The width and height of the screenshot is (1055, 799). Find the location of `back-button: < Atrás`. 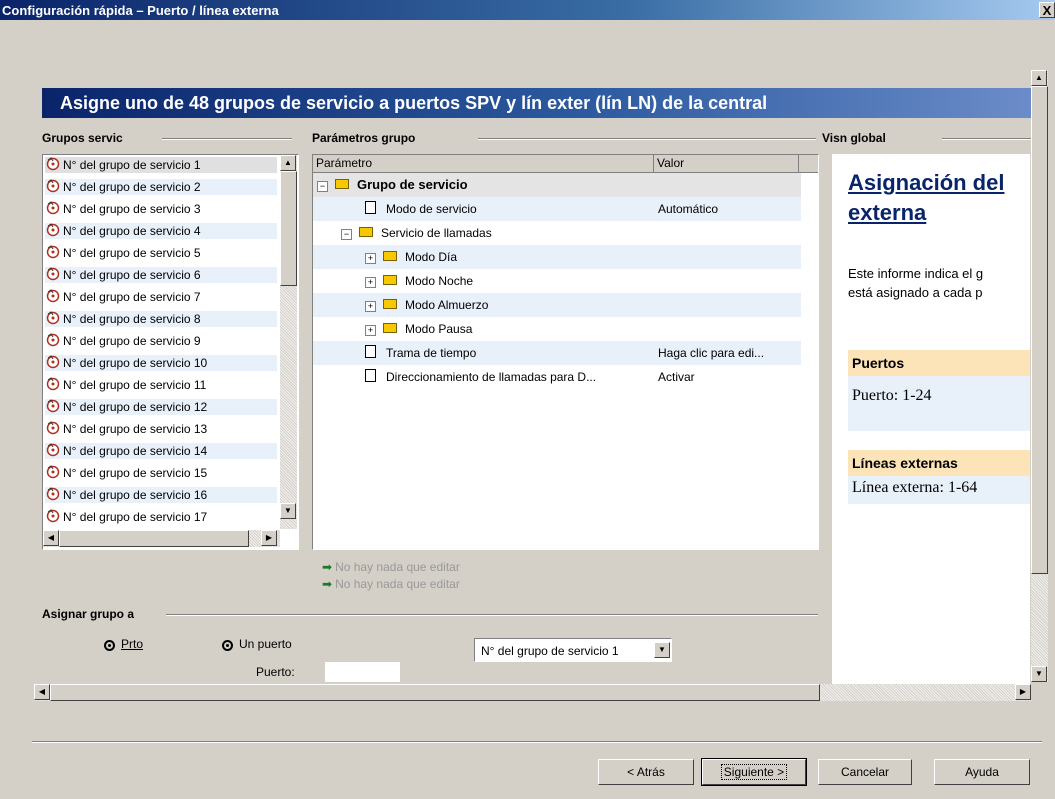

back-button: < Atrás is located at coordinates (646, 772).